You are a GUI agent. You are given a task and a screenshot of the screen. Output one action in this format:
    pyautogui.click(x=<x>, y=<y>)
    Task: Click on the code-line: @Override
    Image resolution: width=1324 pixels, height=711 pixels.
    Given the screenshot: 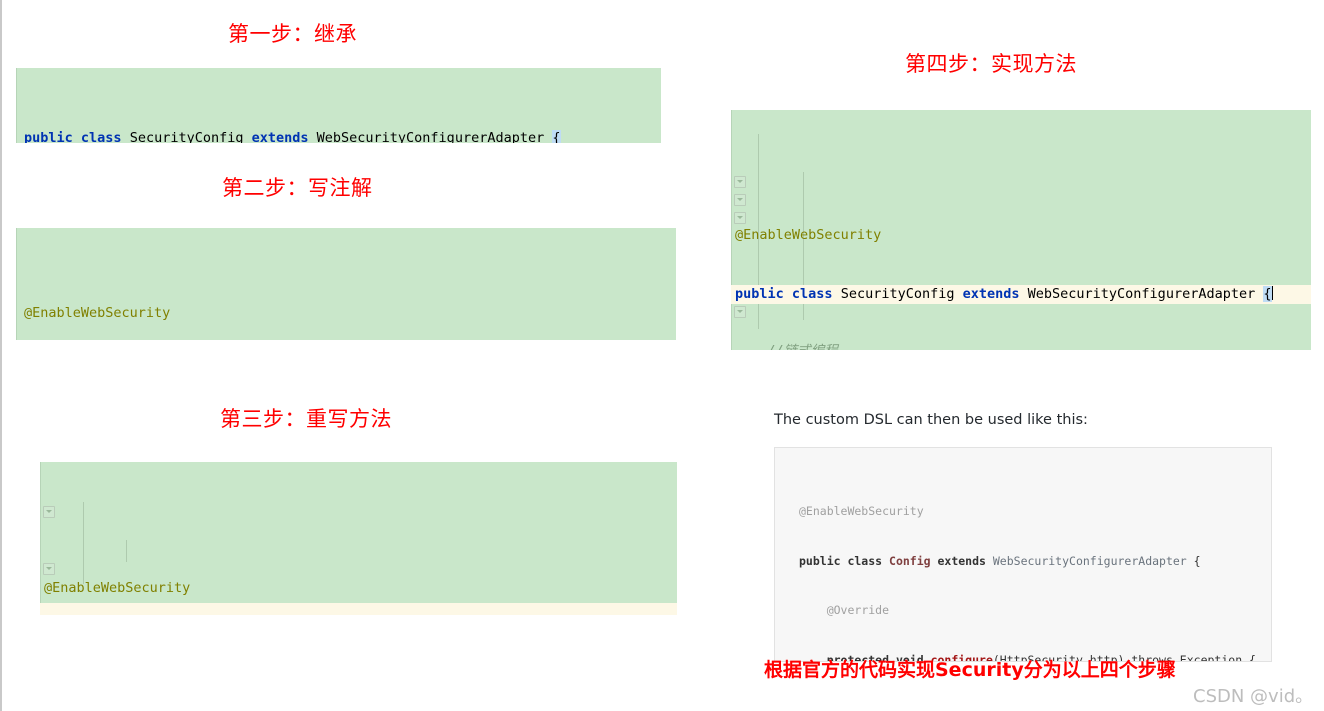 What is the action you would take?
    pyautogui.click(x=1035, y=610)
    